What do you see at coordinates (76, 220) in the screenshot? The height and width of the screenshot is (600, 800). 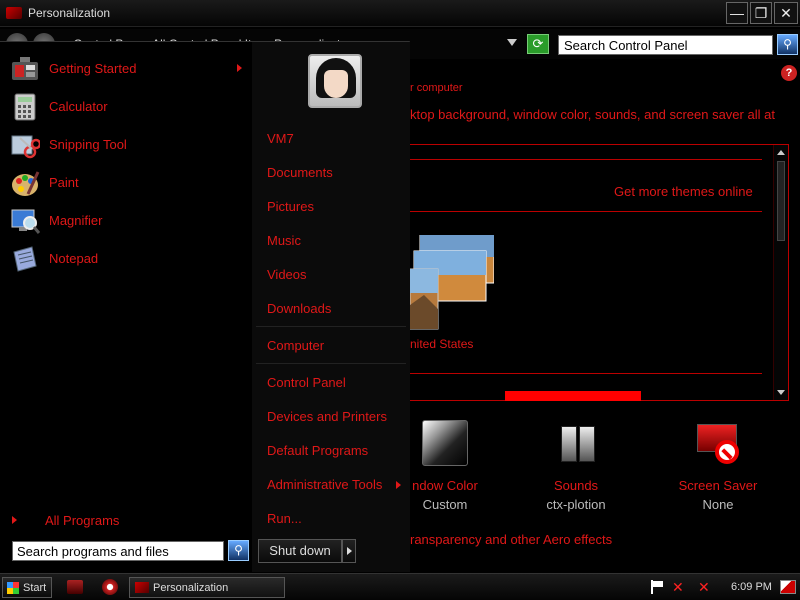 I see `program-label: Magnifier` at bounding box center [76, 220].